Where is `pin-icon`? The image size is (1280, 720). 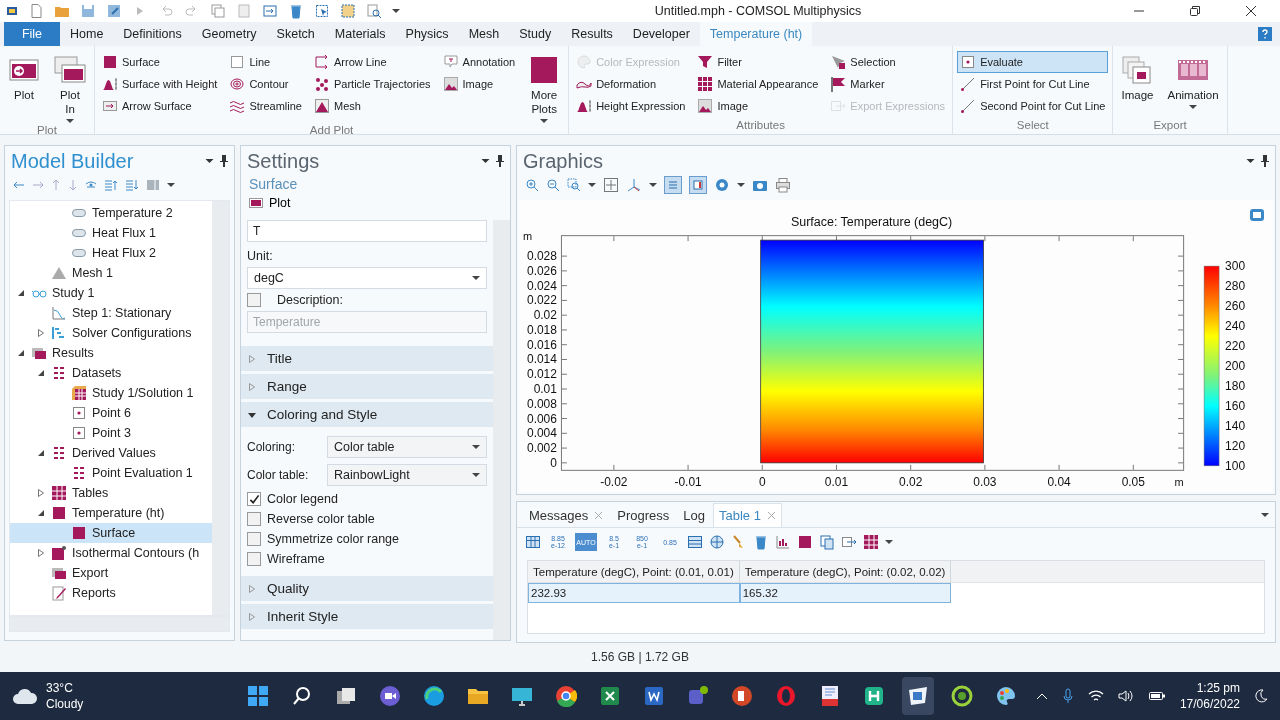
pin-icon is located at coordinates (500, 161).